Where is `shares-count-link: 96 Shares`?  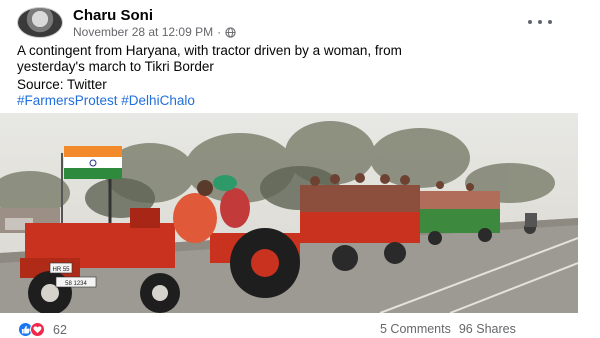
shares-count-link: 96 Shares is located at coordinates (487, 329).